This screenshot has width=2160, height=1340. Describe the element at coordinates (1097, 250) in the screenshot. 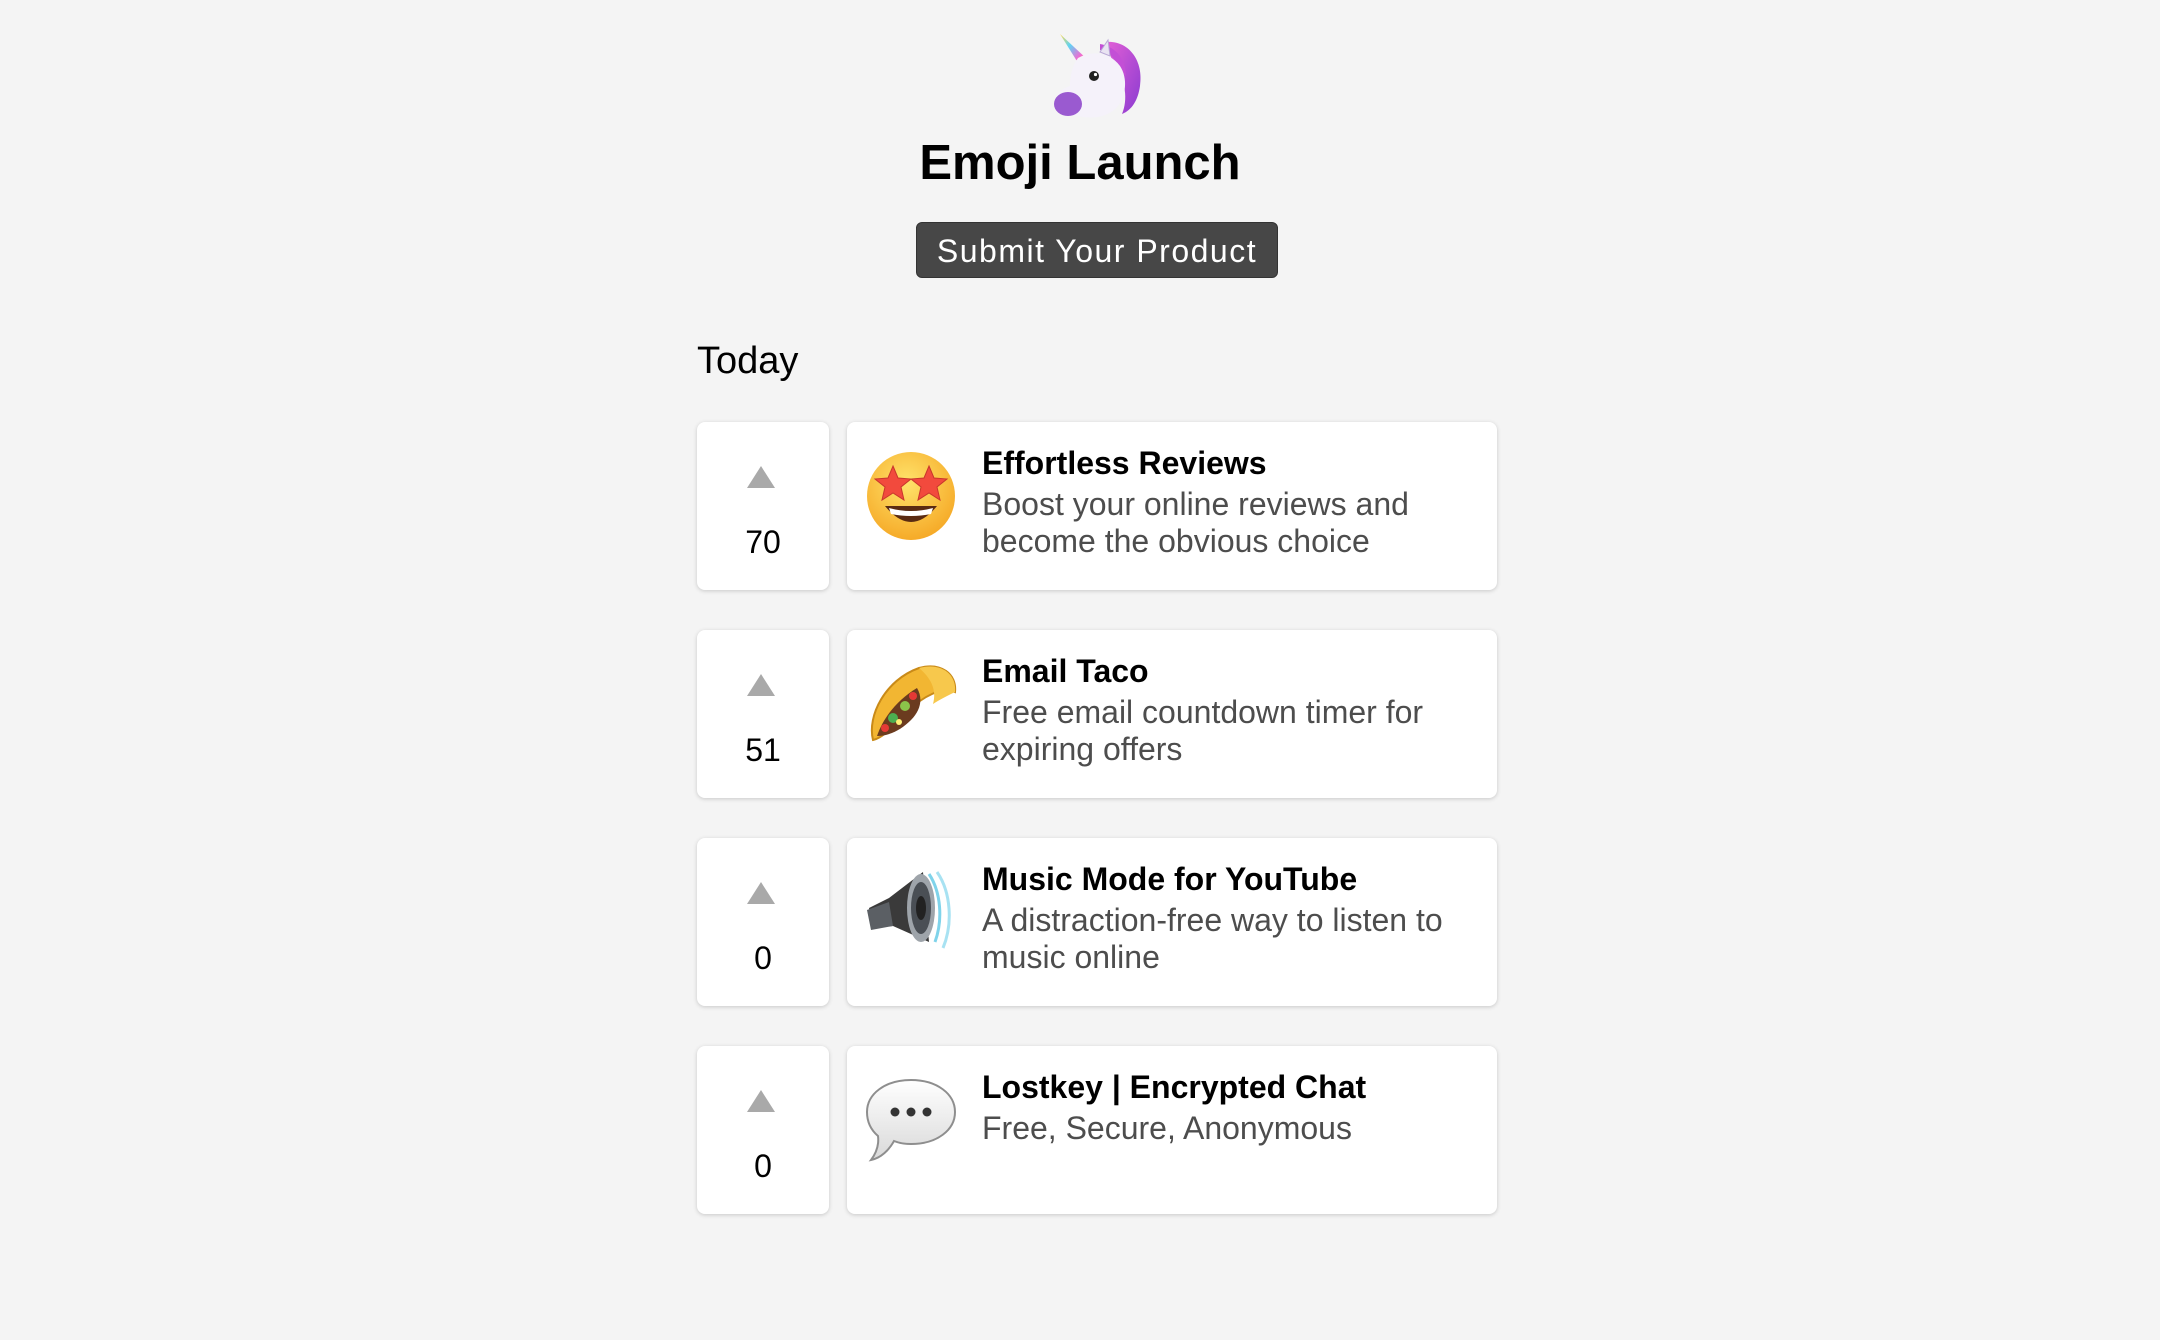

I see `submit-product-button: Submit Your Product` at that location.